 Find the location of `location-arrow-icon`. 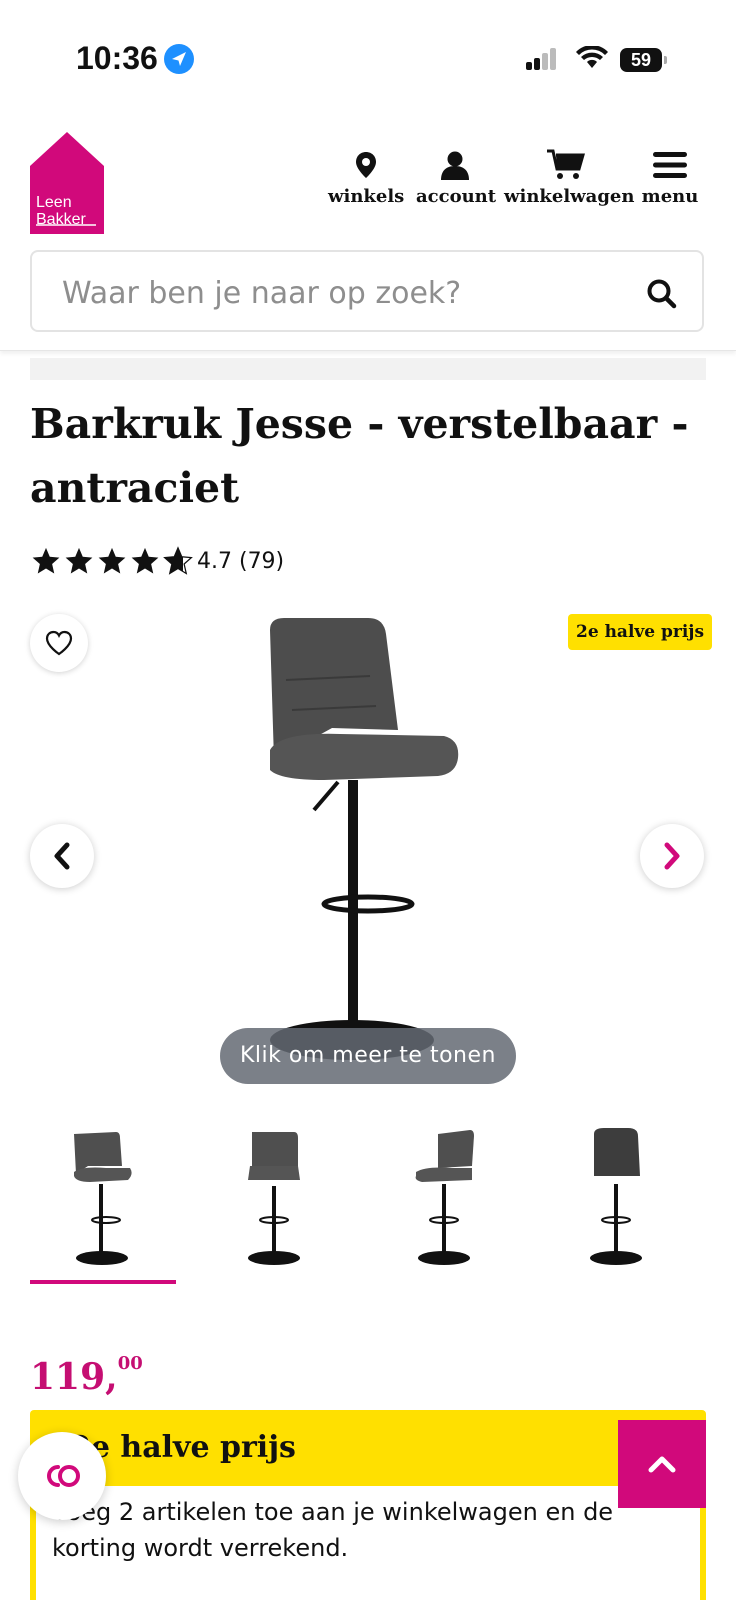

location-arrow-icon is located at coordinates (179, 59).